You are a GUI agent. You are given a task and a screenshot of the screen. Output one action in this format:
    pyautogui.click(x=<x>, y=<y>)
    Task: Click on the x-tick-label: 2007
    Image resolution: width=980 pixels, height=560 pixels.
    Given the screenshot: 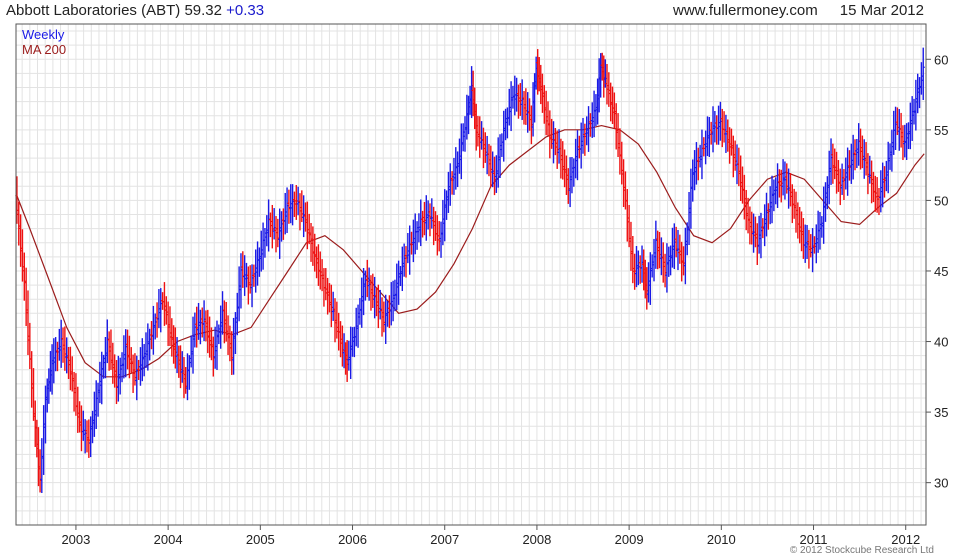 What is the action you would take?
    pyautogui.click(x=444, y=539)
    